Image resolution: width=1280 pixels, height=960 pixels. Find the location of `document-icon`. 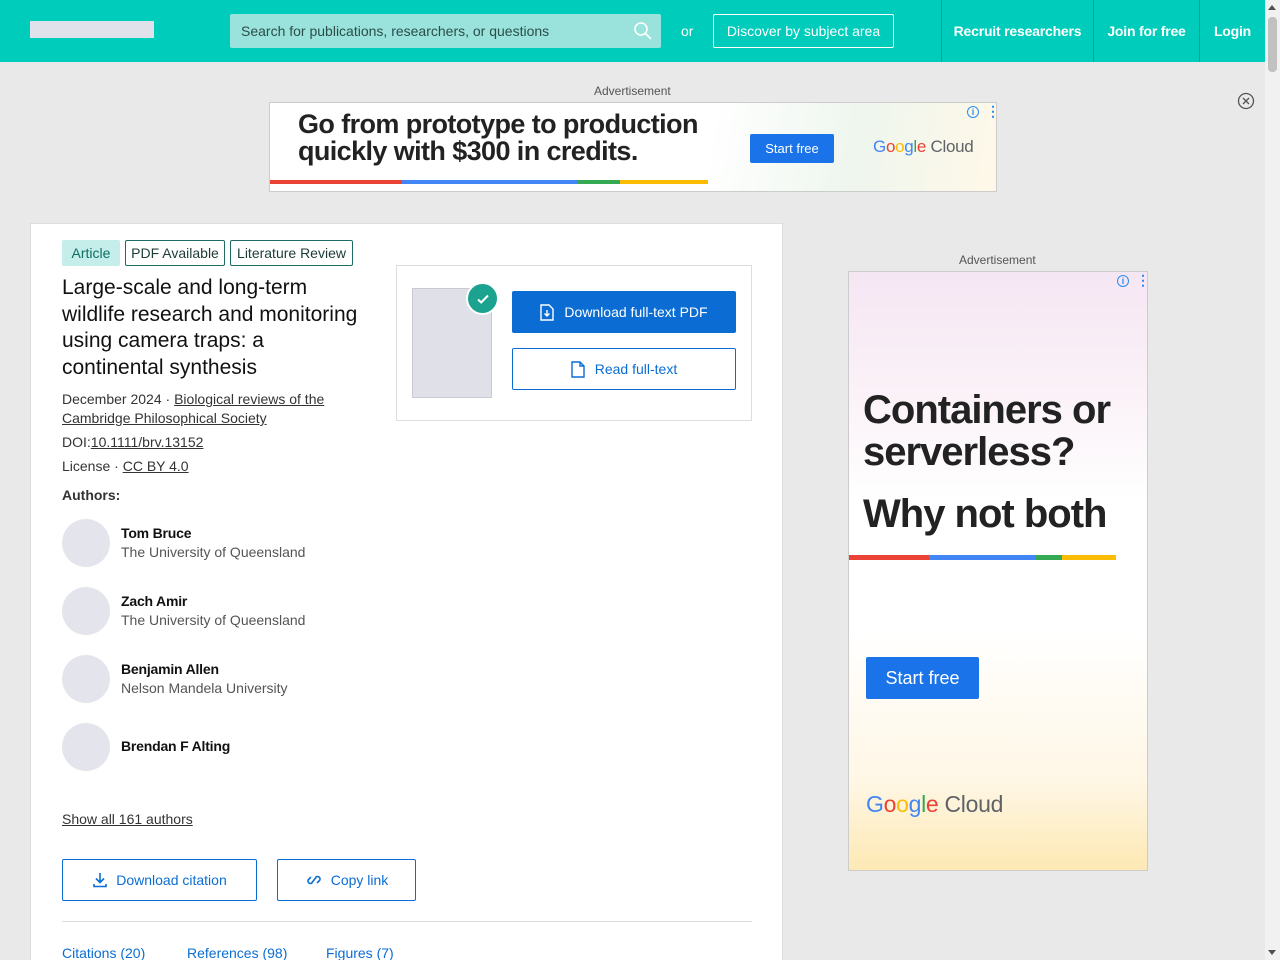

document-icon is located at coordinates (578, 369).